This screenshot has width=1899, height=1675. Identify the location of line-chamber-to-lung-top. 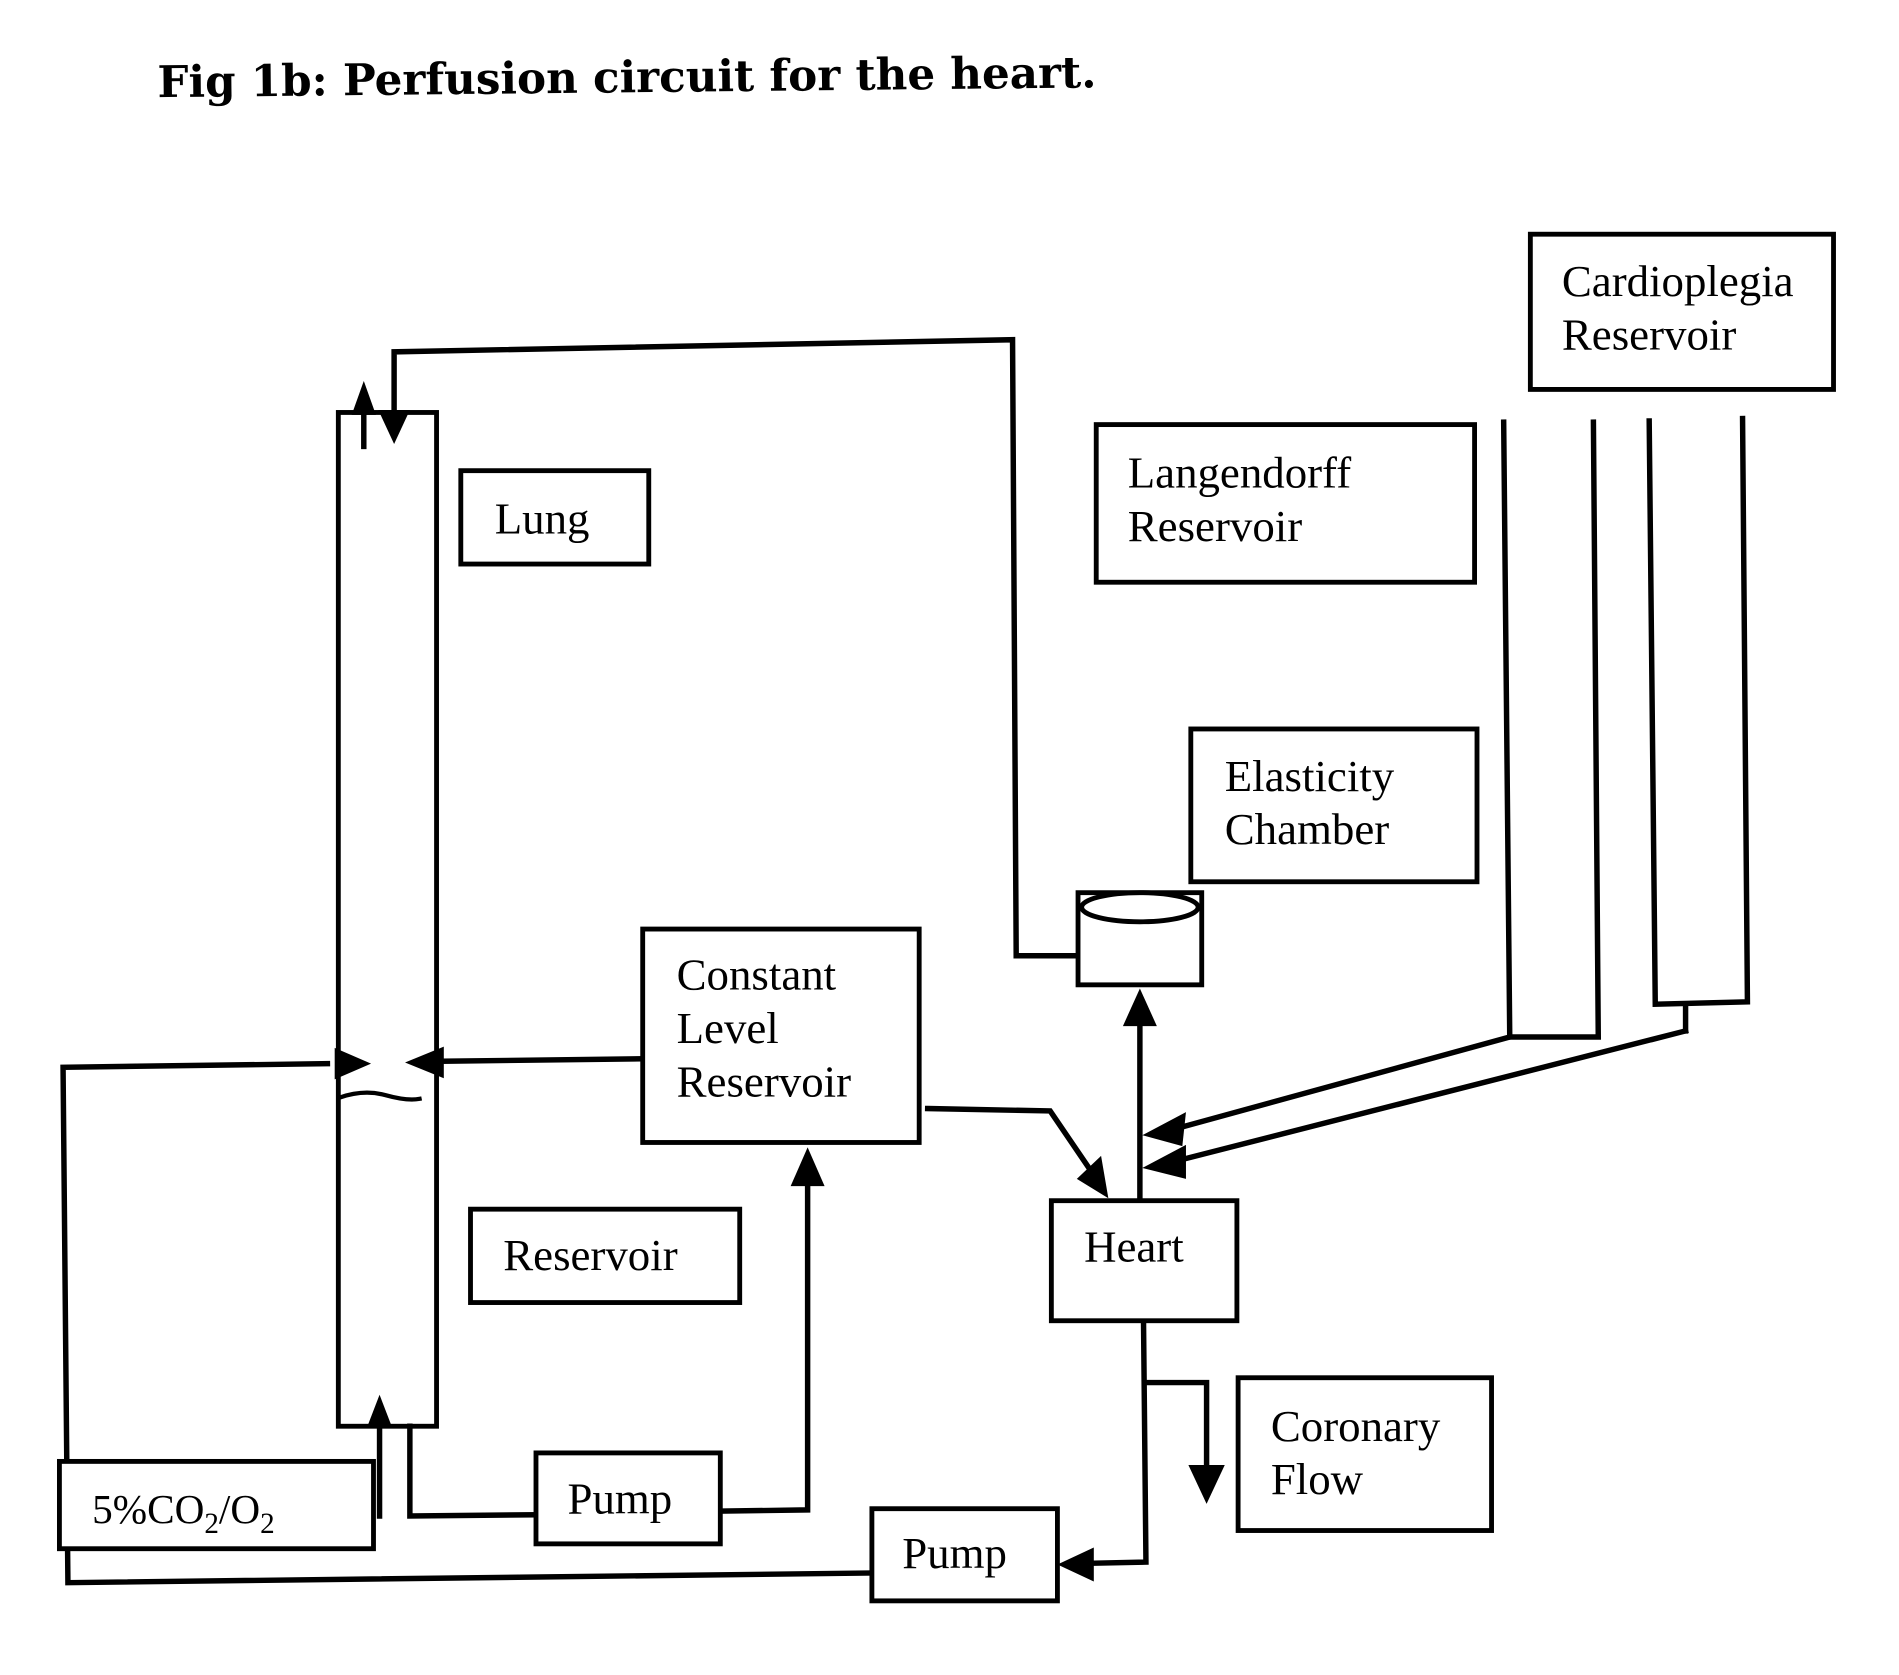
(735, 647).